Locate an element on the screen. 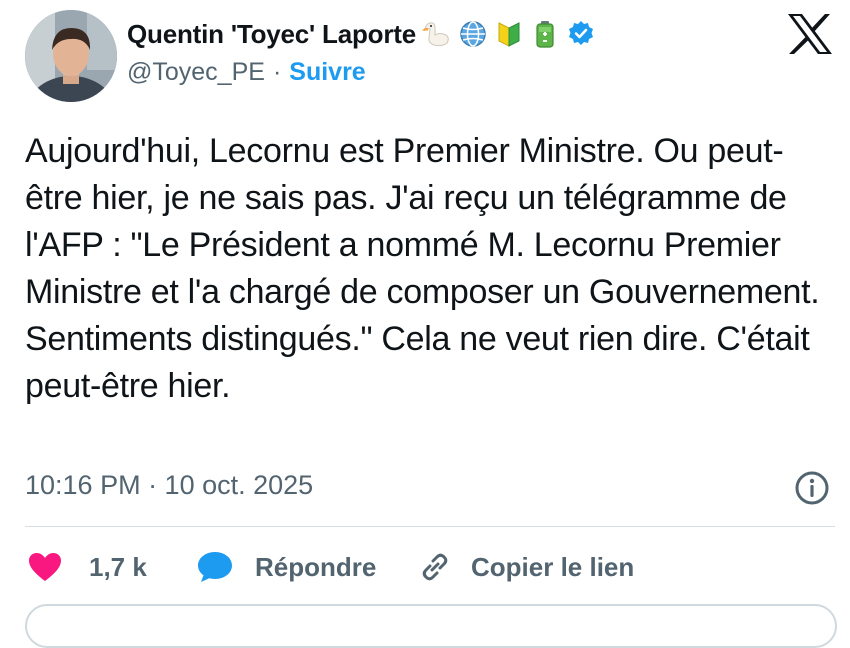 This screenshot has height=648, width=850. like-button: 1,7 k is located at coordinates (110, 567).